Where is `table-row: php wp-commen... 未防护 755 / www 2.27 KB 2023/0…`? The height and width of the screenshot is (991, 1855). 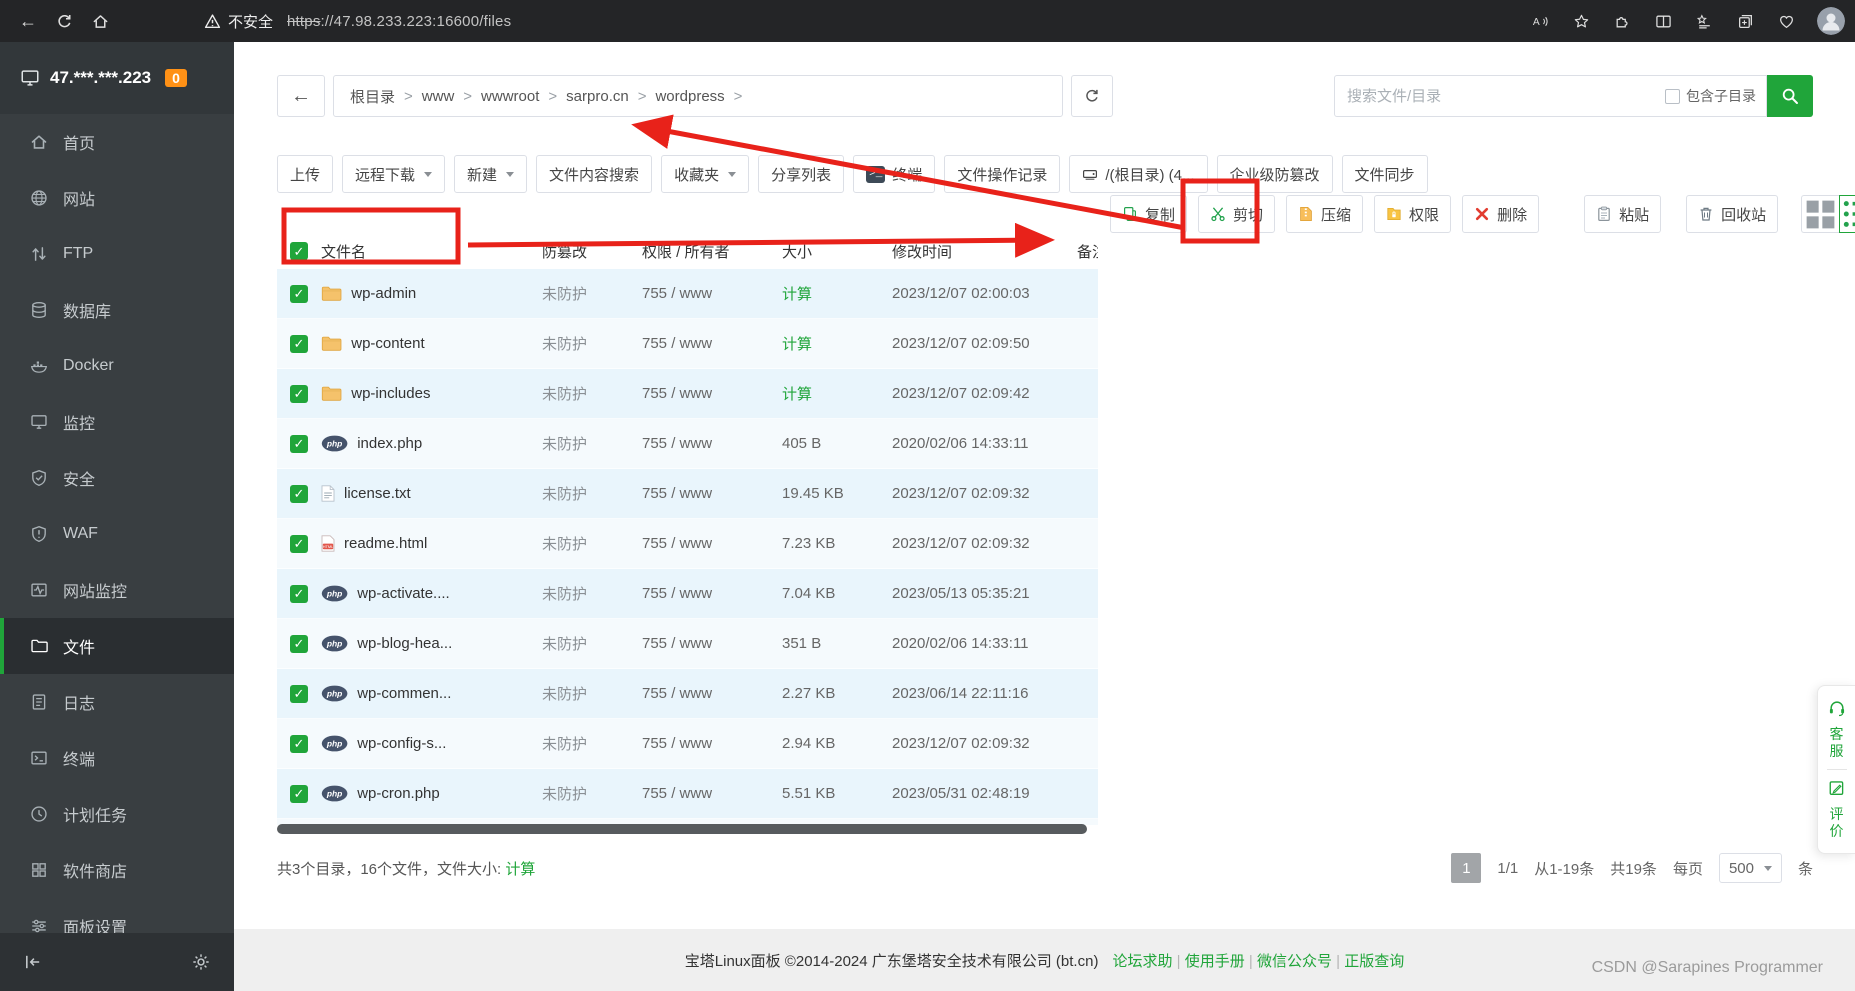
table-row: php wp-commen... 未防护 755 / www 2.27 KB 2023/0… is located at coordinates (687, 694).